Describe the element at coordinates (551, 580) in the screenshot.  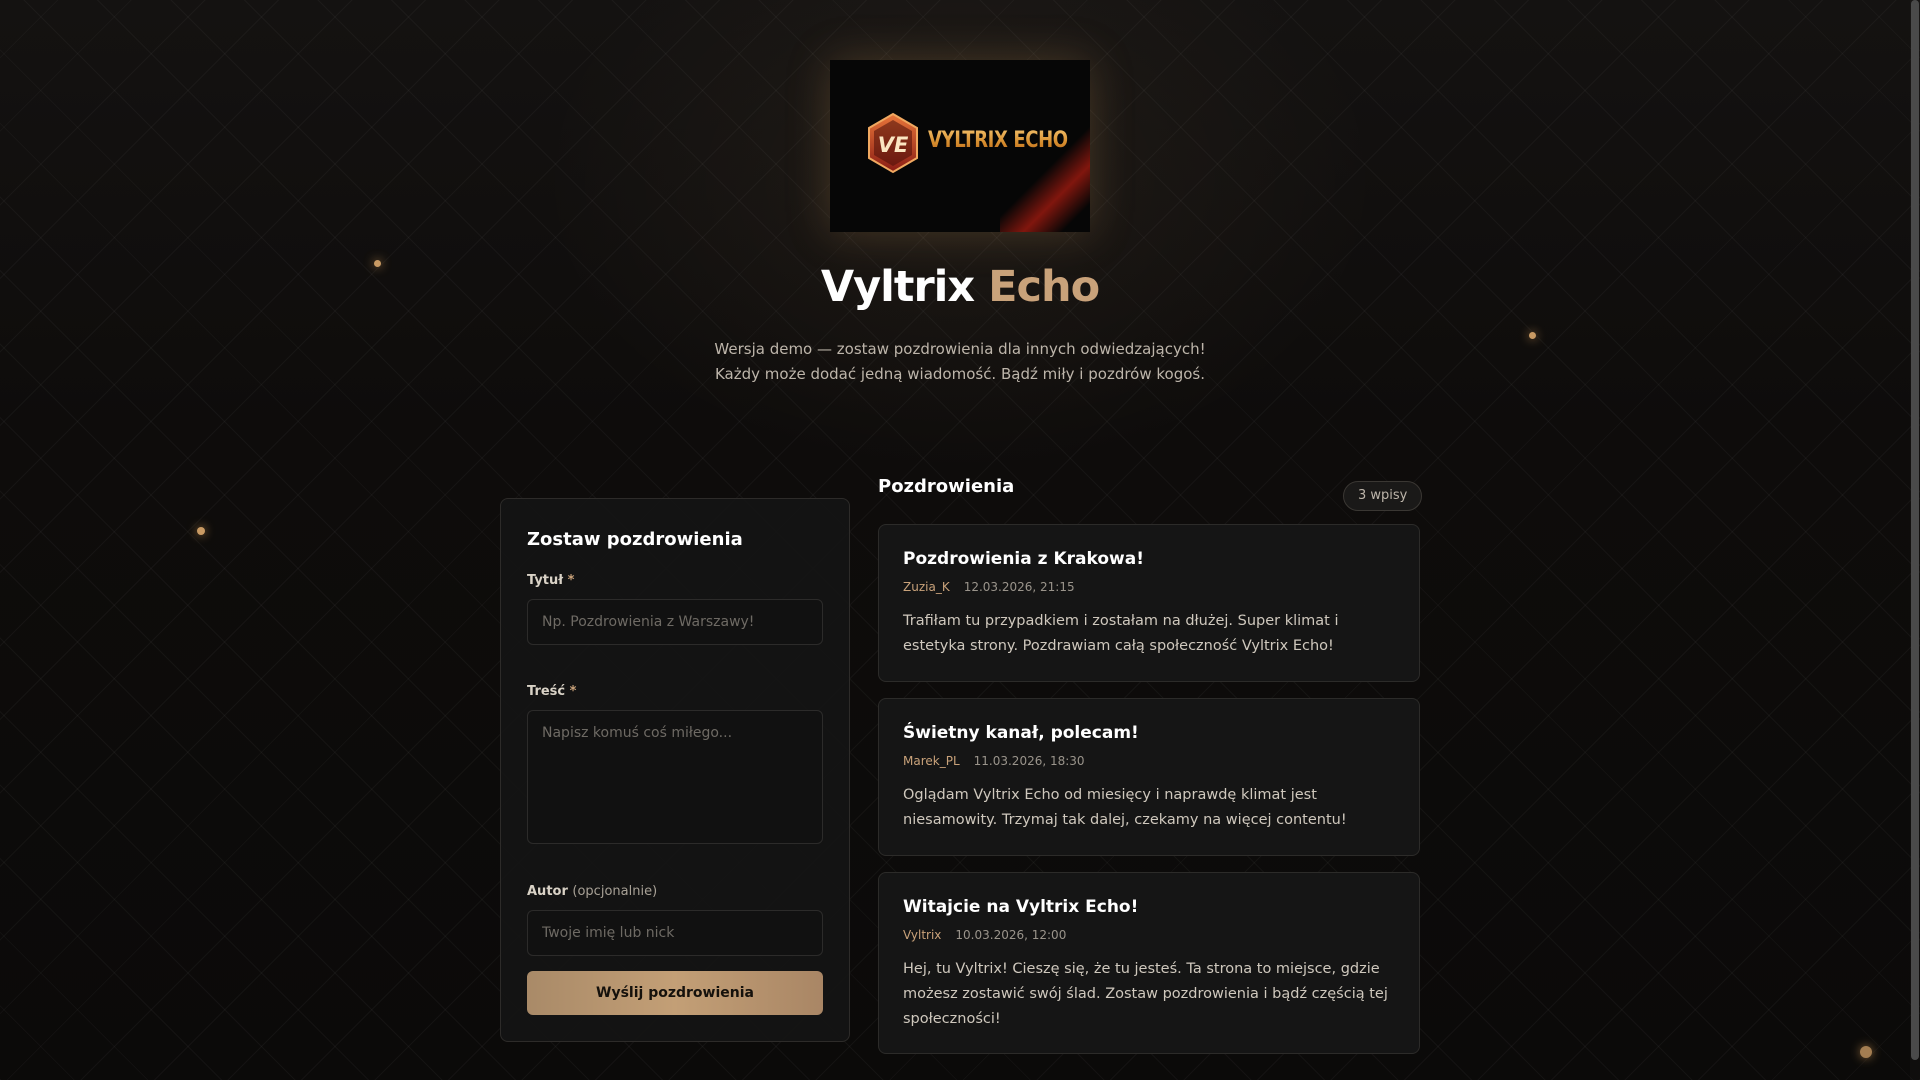
I see `title-field-label: Tytuł *` at that location.